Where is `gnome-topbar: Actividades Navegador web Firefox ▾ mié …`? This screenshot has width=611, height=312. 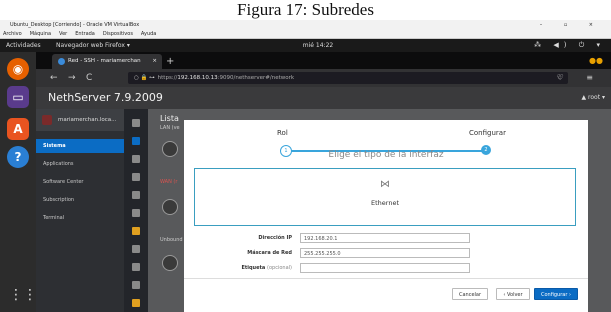 gnome-topbar: Actividades Navegador web Firefox ▾ mié … is located at coordinates (305, 45).